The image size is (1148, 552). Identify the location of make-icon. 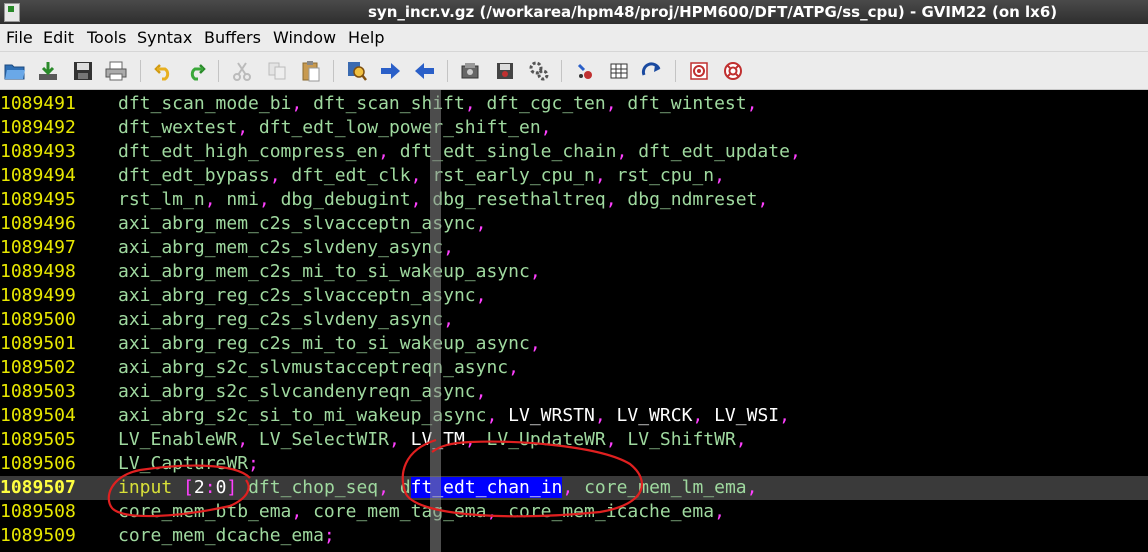
(585, 71).